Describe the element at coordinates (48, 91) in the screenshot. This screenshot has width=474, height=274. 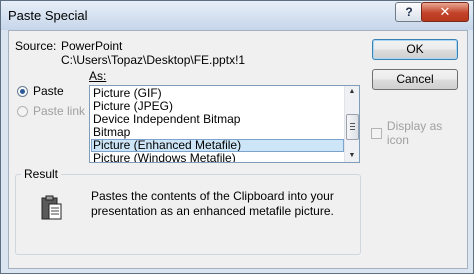
I see `paste-radio-label: Paste` at that location.